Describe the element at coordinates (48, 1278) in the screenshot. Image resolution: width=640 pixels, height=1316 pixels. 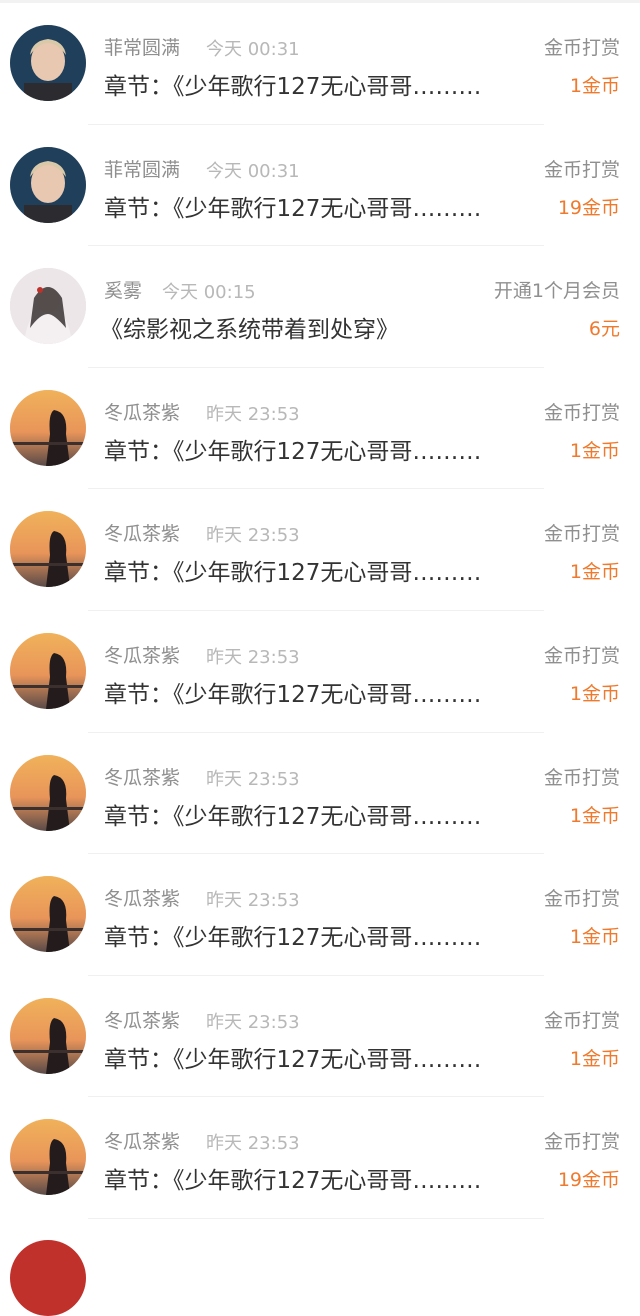
I see `next-item-avatar` at that location.